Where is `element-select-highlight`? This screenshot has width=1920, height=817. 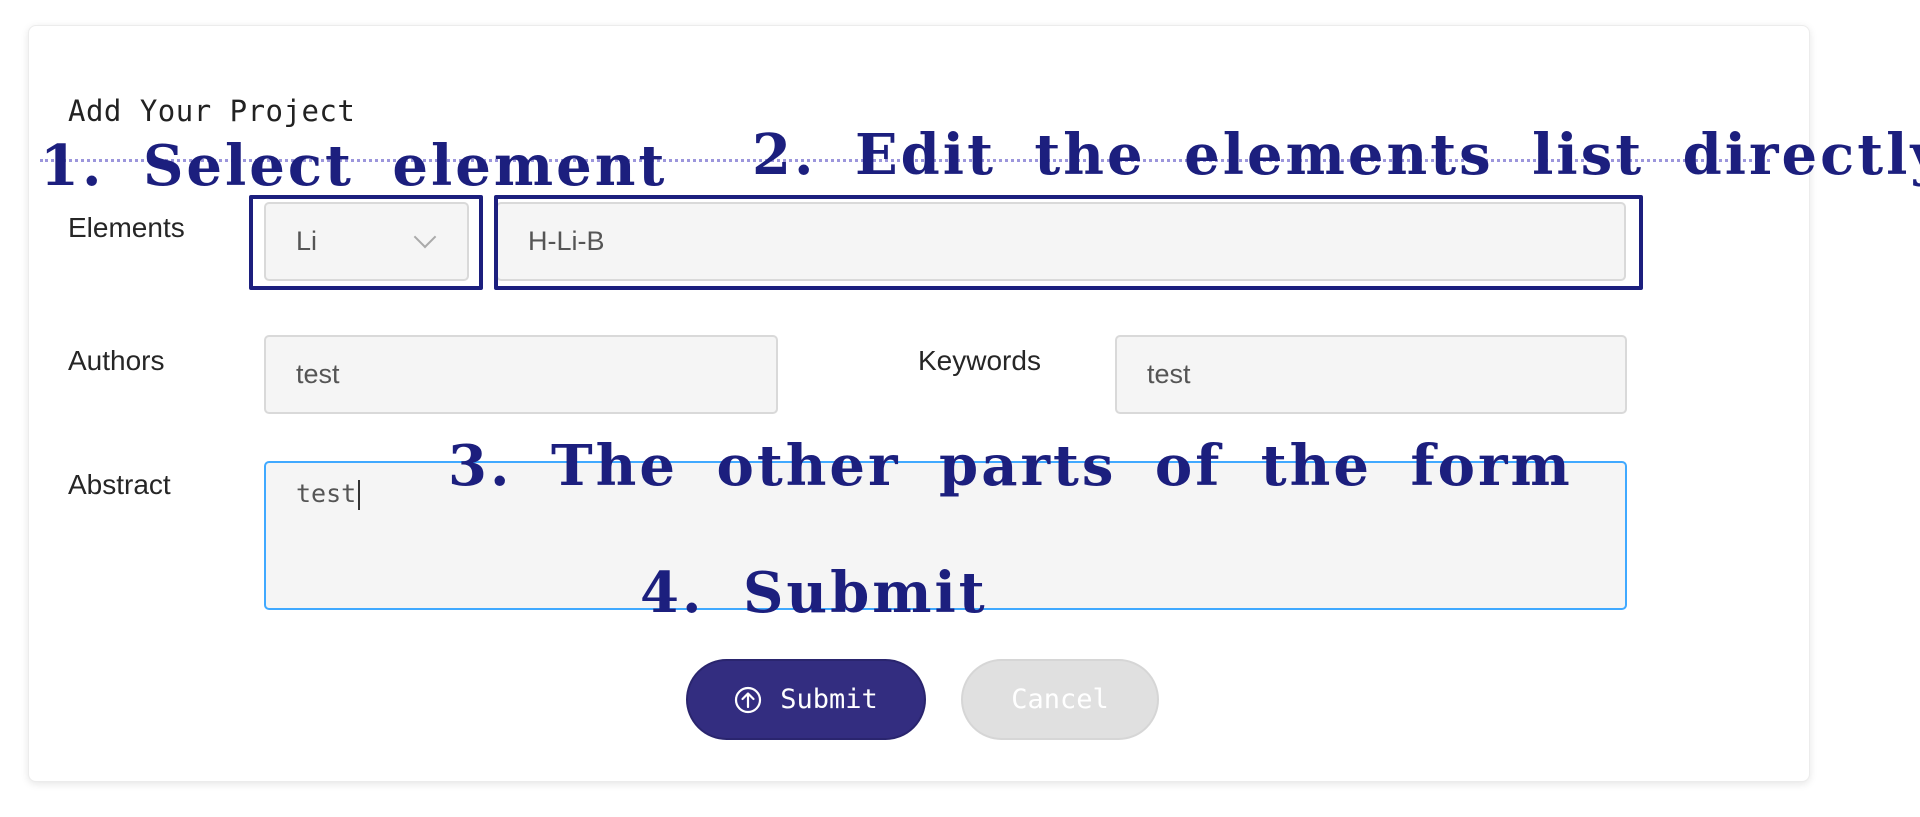 element-select-highlight is located at coordinates (366, 242).